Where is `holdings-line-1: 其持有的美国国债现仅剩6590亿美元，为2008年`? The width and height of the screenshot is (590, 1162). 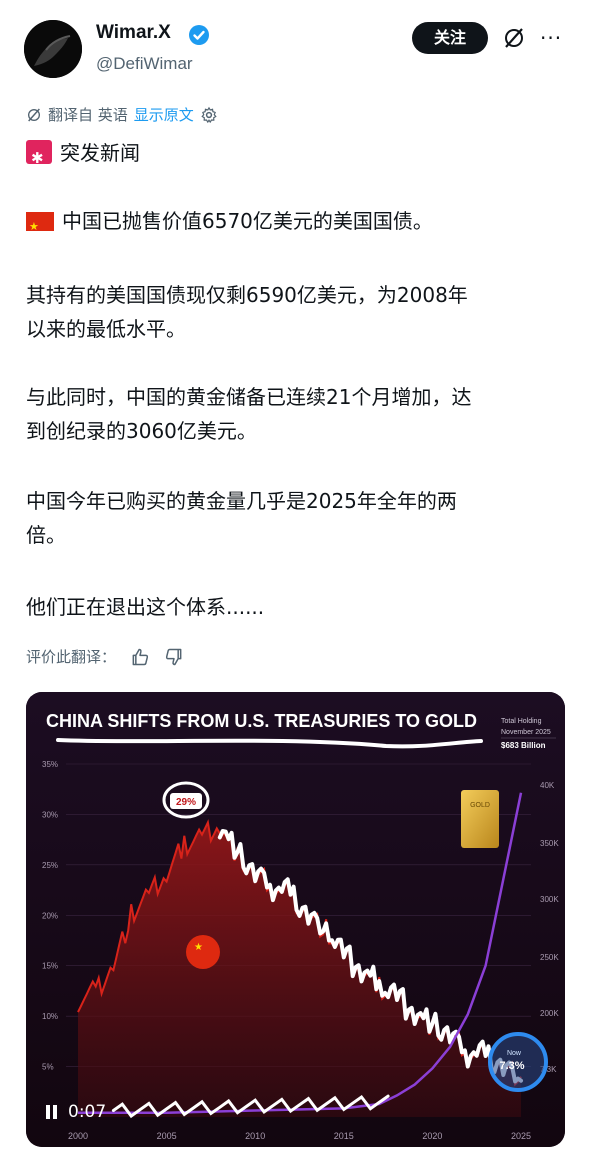
holdings-line-1: 其持有的美国国债现仅剩6590亿美元，为2008年 is located at coordinates (247, 295).